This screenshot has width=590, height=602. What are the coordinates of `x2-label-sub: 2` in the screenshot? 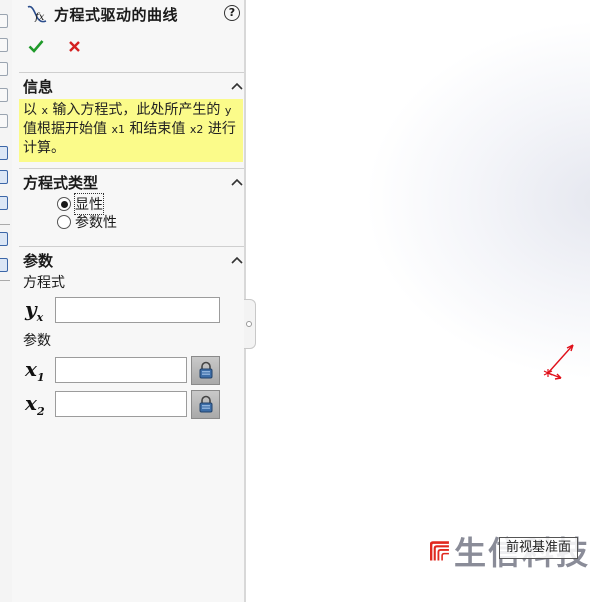 It's located at (40, 411).